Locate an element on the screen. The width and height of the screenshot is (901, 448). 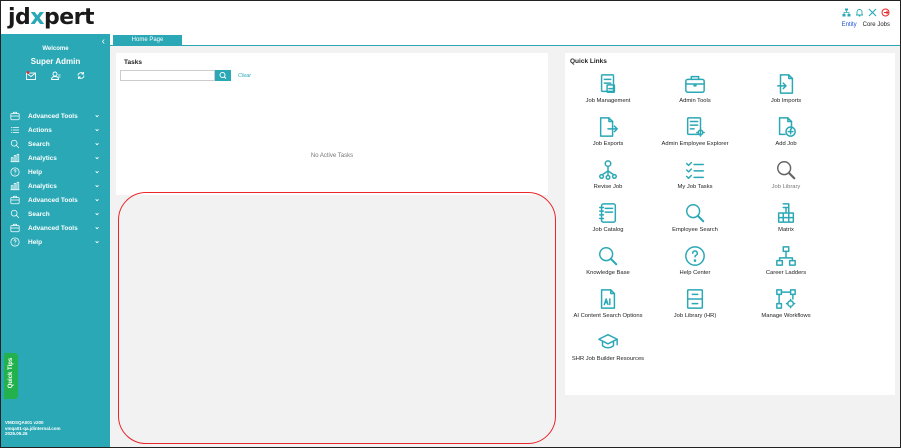
task-list-icon is located at coordinates (695, 170).